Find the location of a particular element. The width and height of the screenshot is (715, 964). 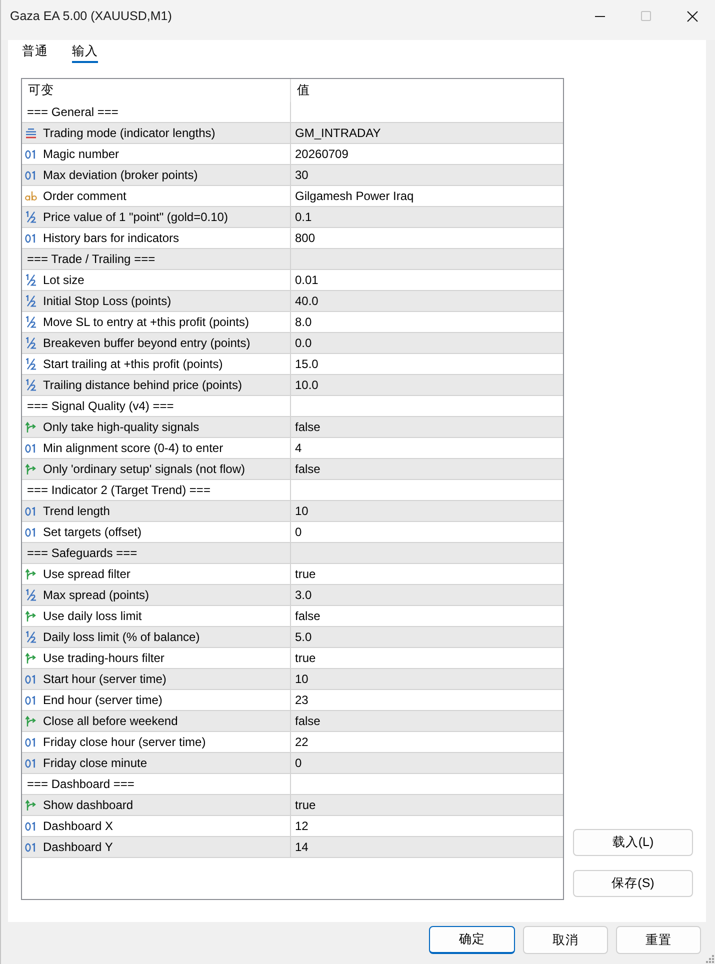

parameter-value: GM_INTRADAY is located at coordinates (427, 133).